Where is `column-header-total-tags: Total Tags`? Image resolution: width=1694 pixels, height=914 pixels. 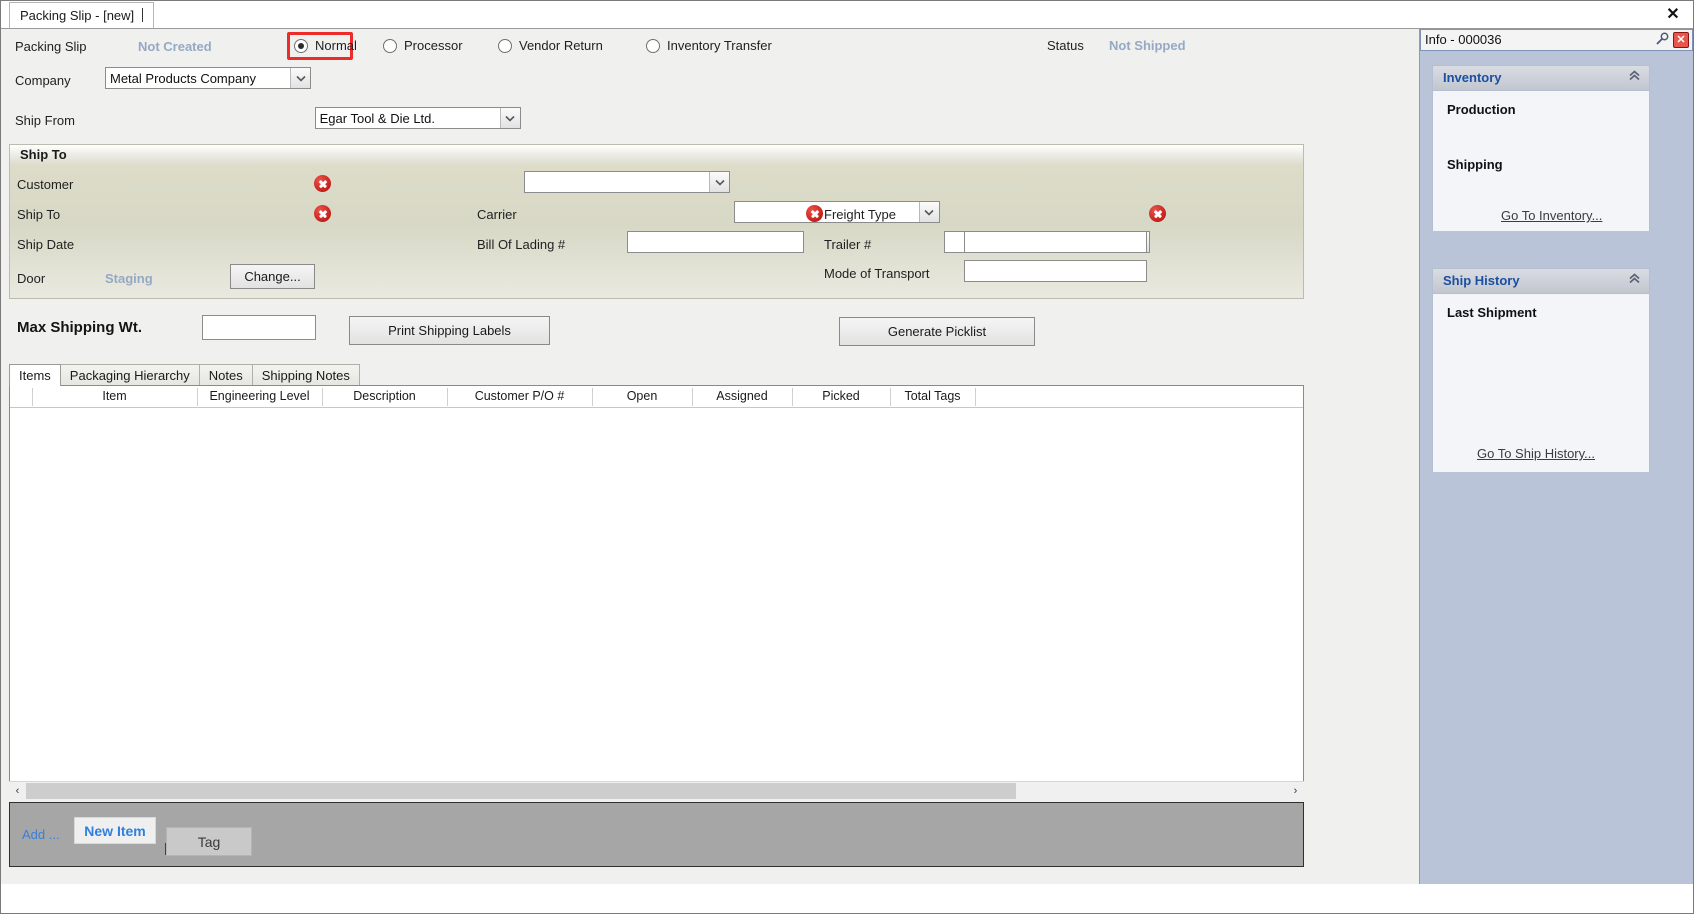
column-header-total-tags: Total Tags is located at coordinates (932, 396).